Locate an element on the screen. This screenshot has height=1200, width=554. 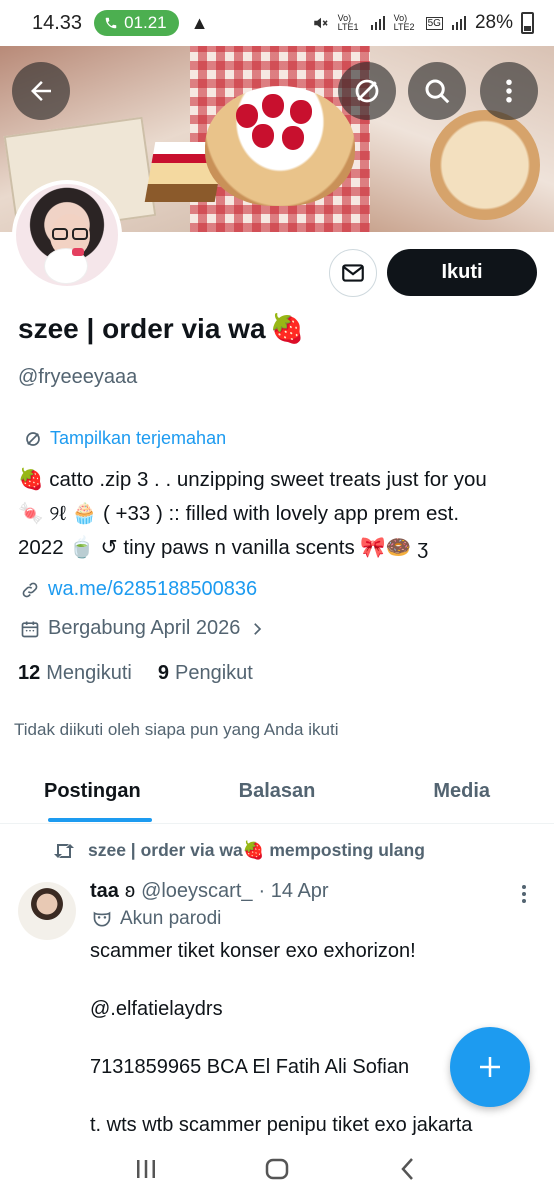
back-button is located at coordinates (41, 91).